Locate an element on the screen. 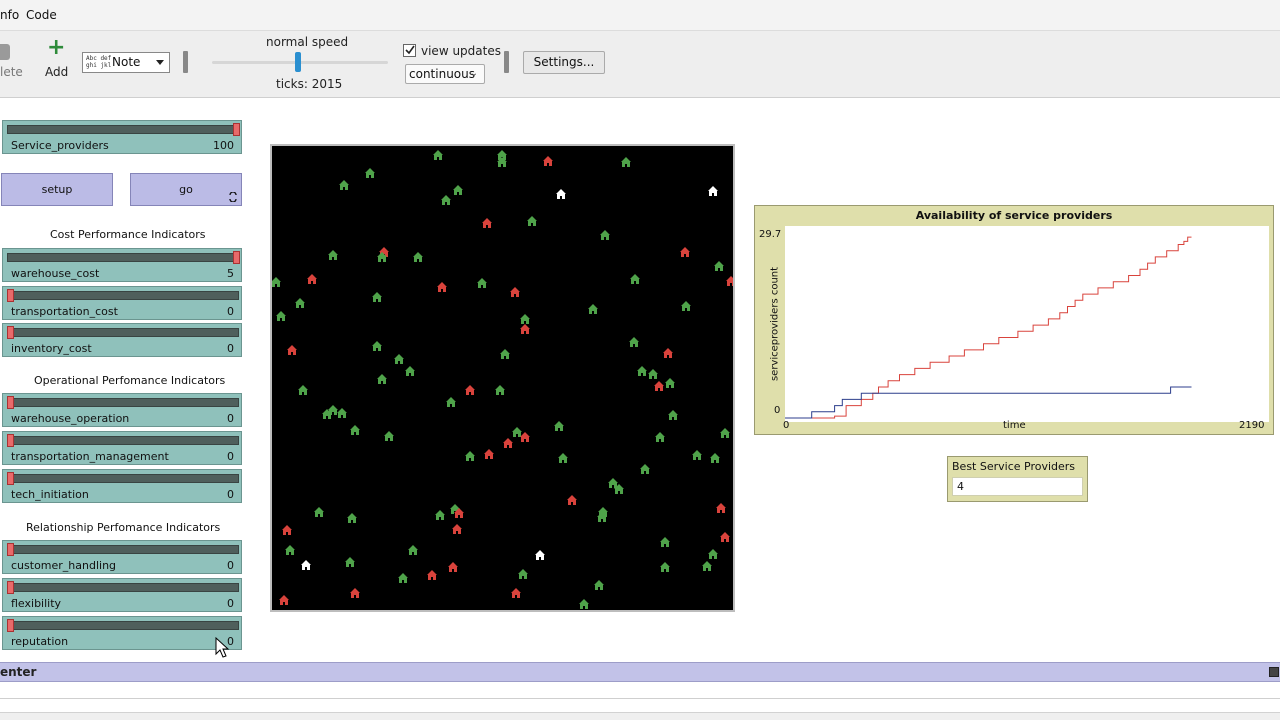 The width and height of the screenshot is (1280, 720). bottom-scrollbar is located at coordinates (640, 716).